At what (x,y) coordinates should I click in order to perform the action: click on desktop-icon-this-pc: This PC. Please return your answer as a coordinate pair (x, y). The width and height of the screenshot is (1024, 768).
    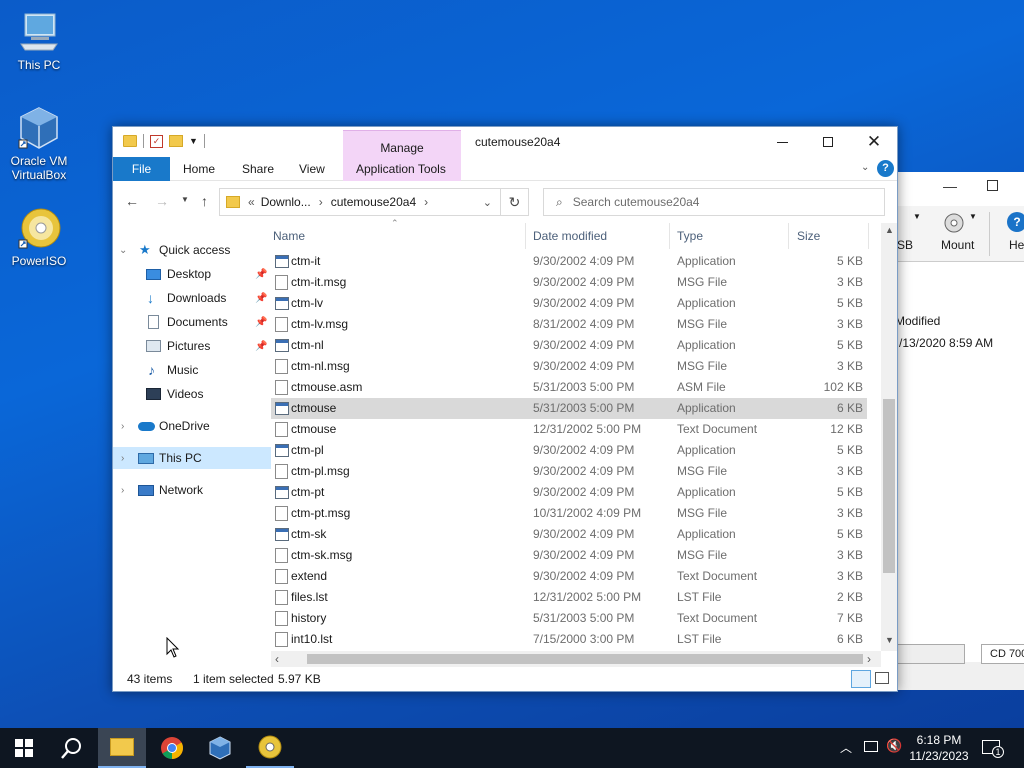
    Looking at the image, I should click on (39, 41).